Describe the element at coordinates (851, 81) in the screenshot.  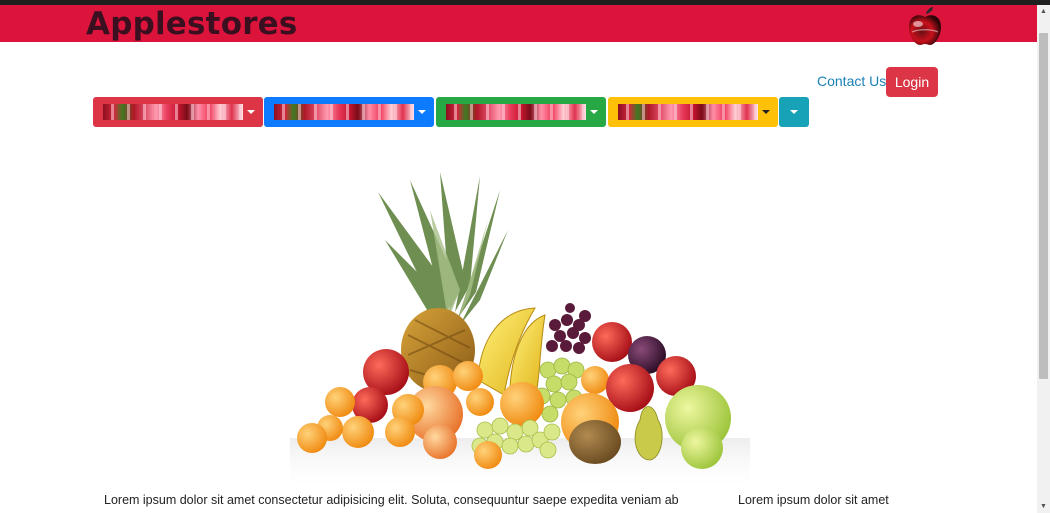
I see `contact-us-link: Contact Us` at that location.